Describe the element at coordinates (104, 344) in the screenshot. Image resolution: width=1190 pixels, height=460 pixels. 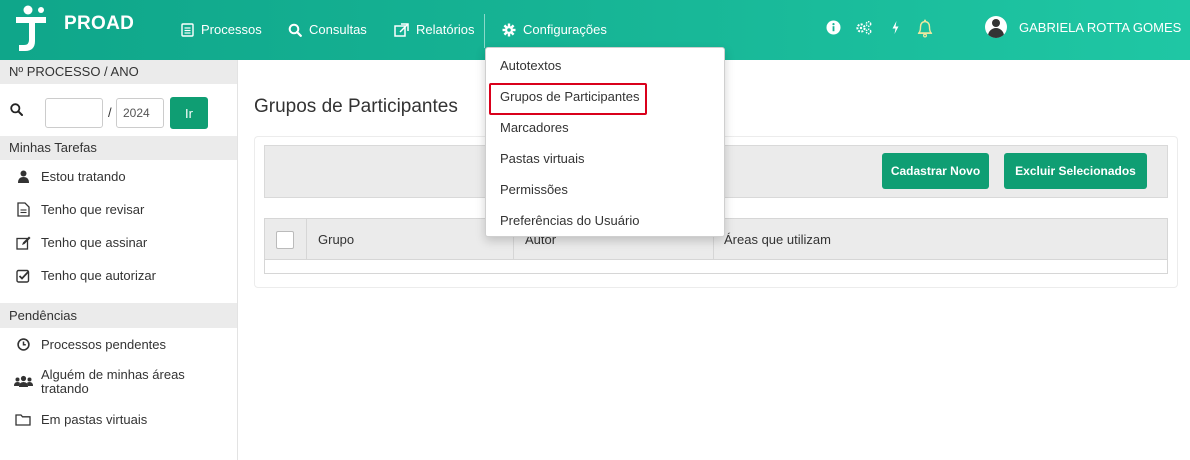
I see `pending-label: Processos pendentes` at that location.